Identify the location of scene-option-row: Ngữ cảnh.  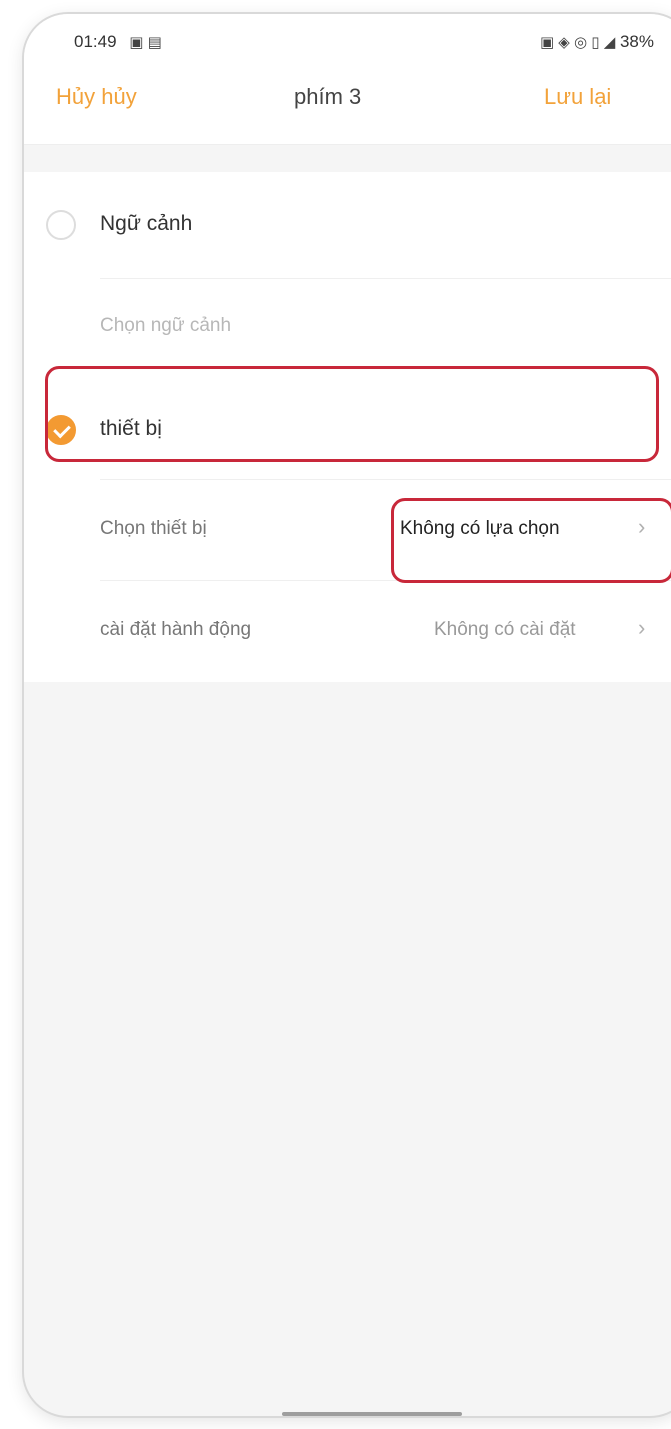
(347, 225).